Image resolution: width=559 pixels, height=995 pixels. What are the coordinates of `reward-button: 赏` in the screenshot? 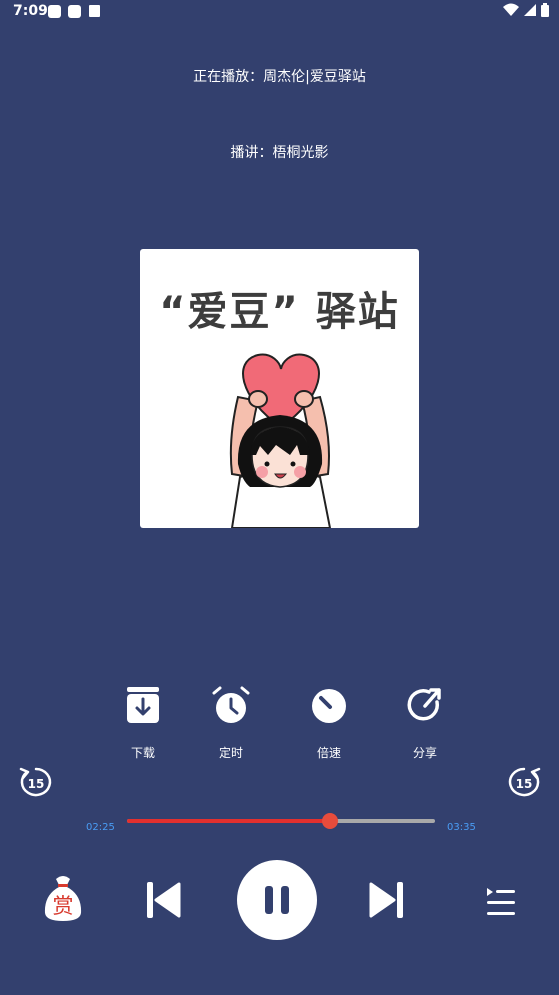 It's located at (63, 898).